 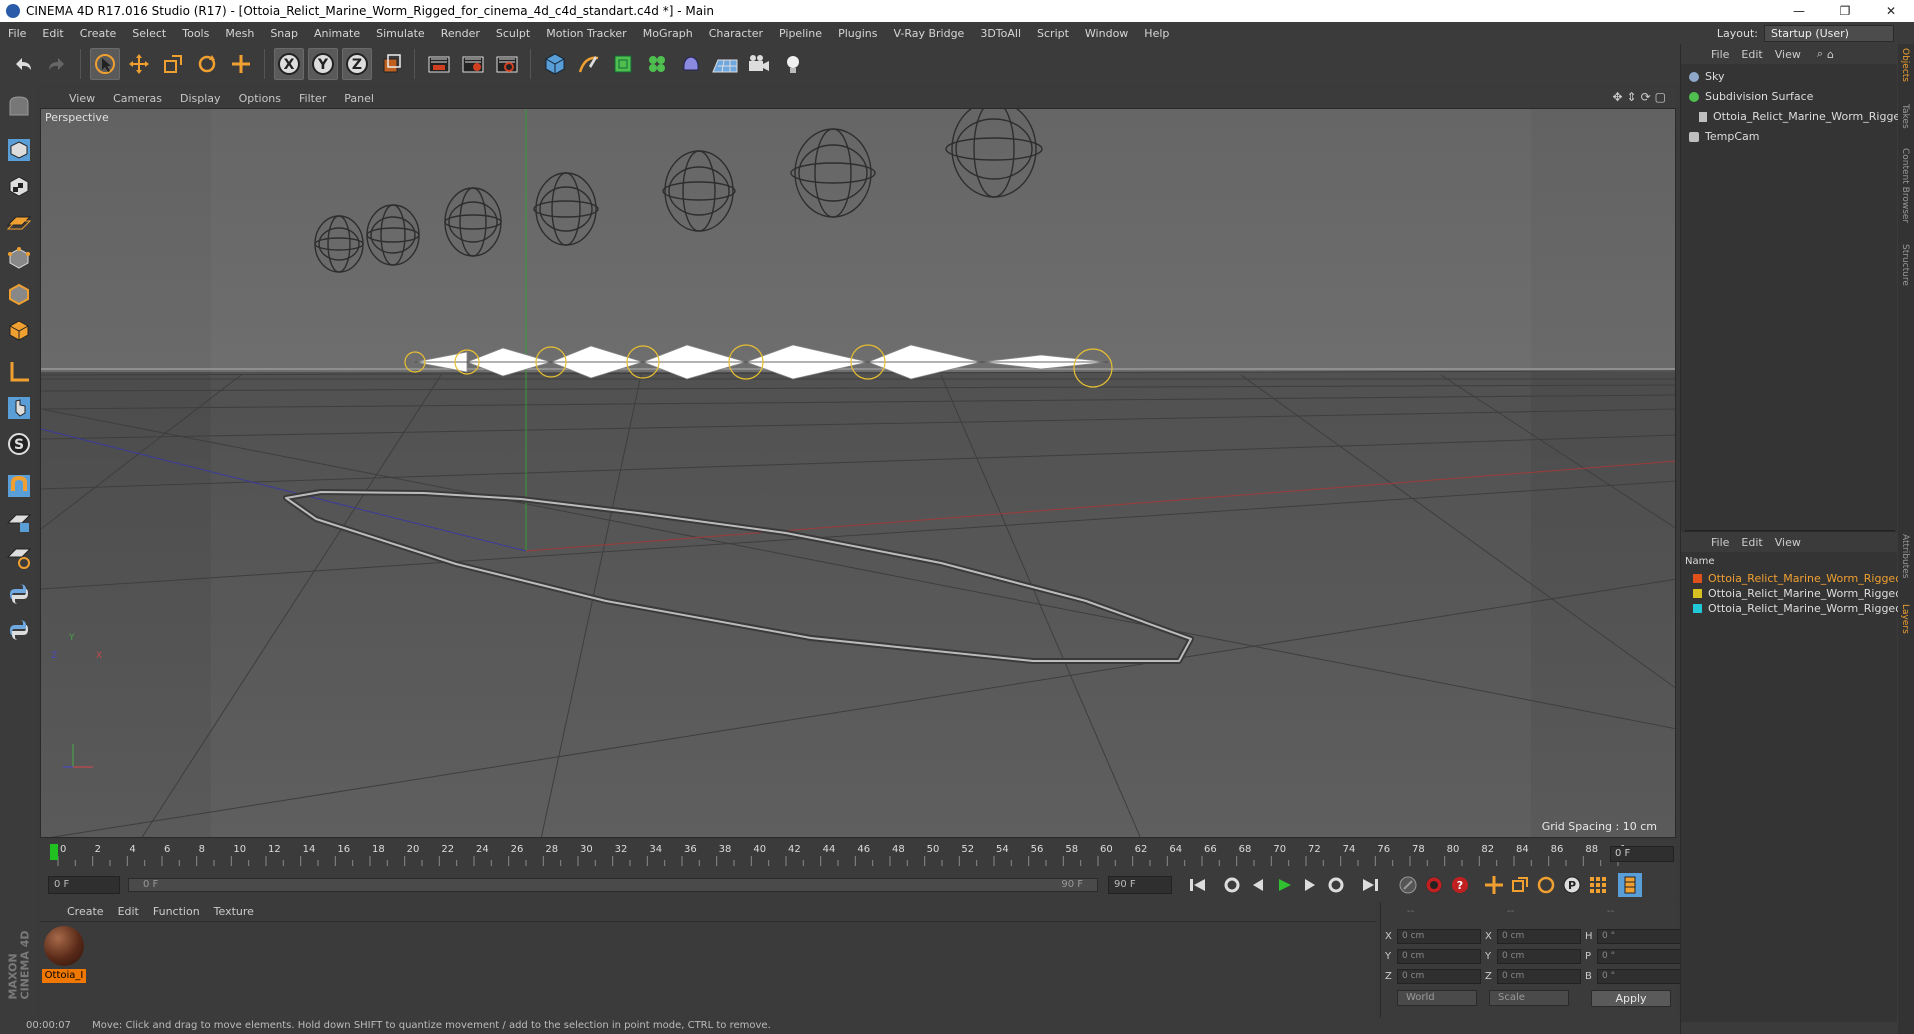 I want to click on menu-sculpt: Sculpt, so click(x=513, y=33).